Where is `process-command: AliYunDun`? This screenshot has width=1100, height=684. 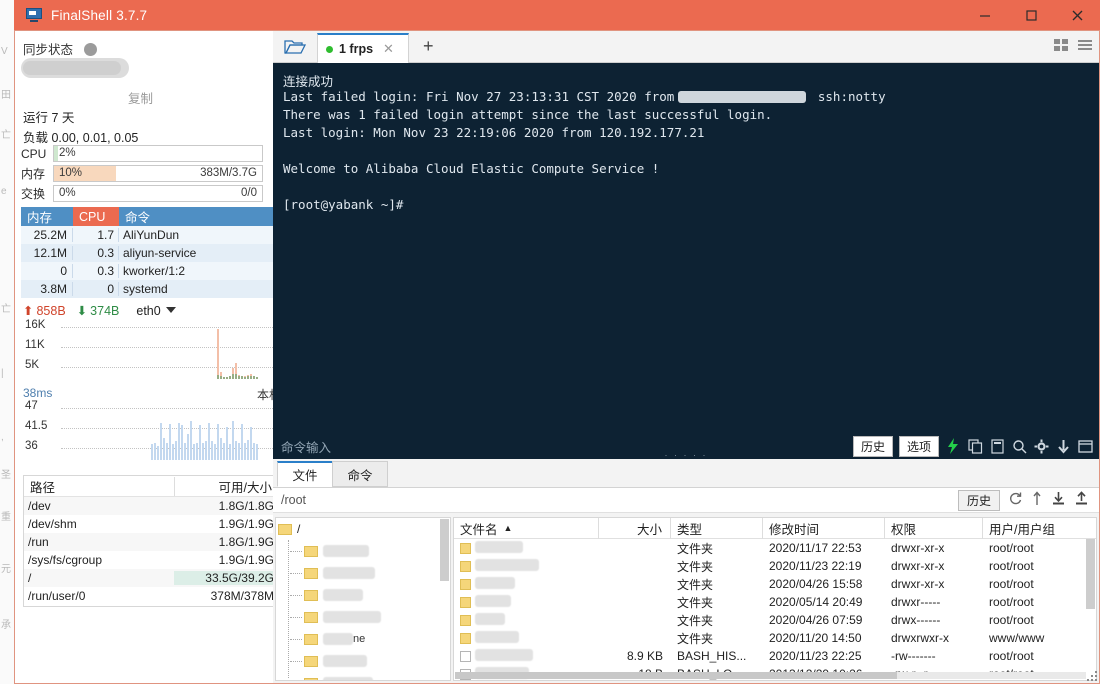
process-command: AliYunDun is located at coordinates (151, 235).